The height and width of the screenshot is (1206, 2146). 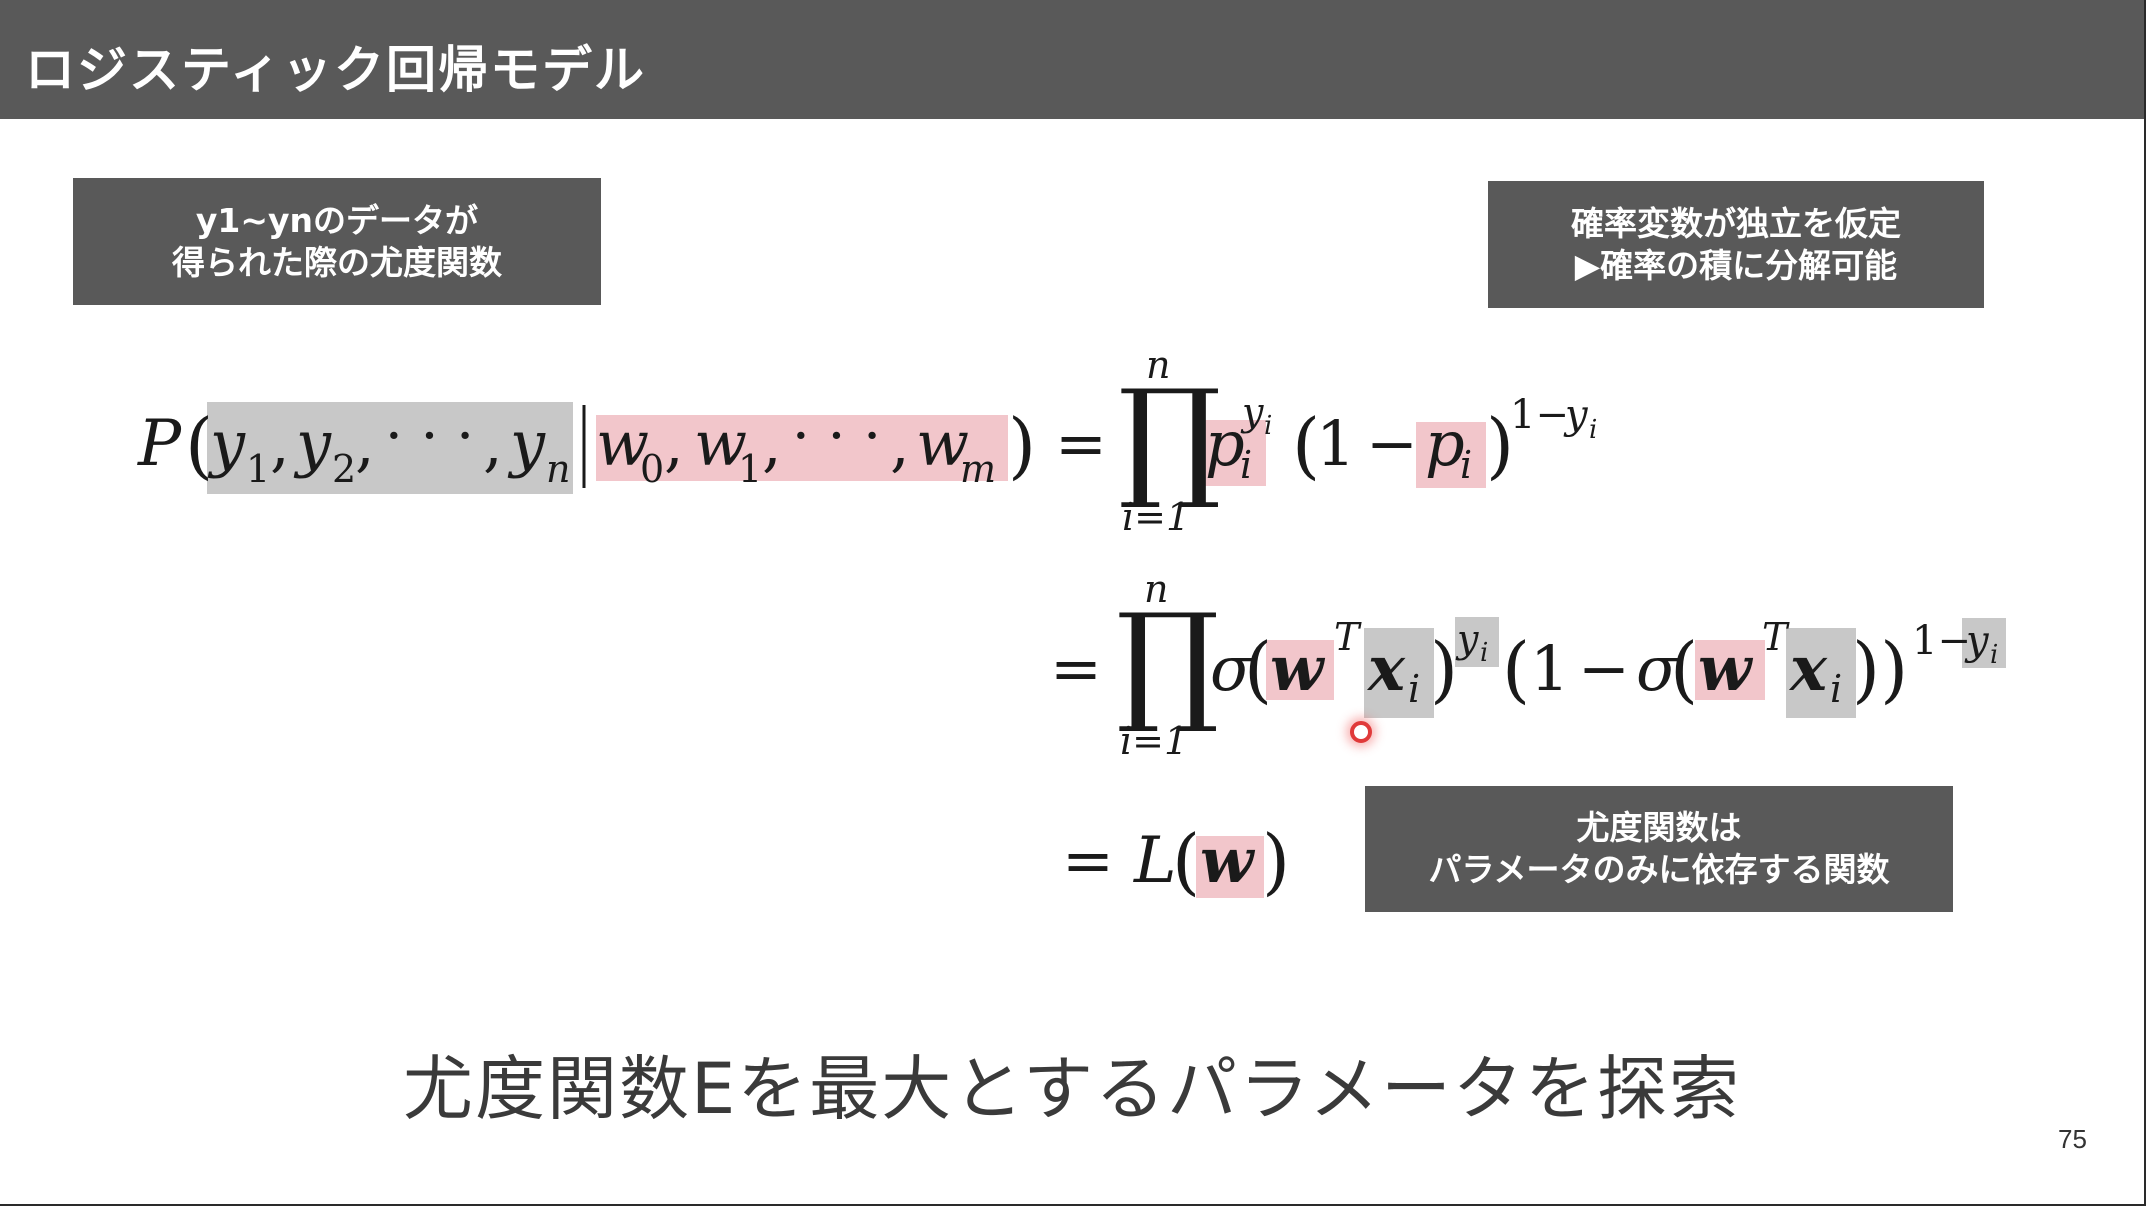 I want to click on eq-lhs-comma3: ,, so click(x=493, y=443).